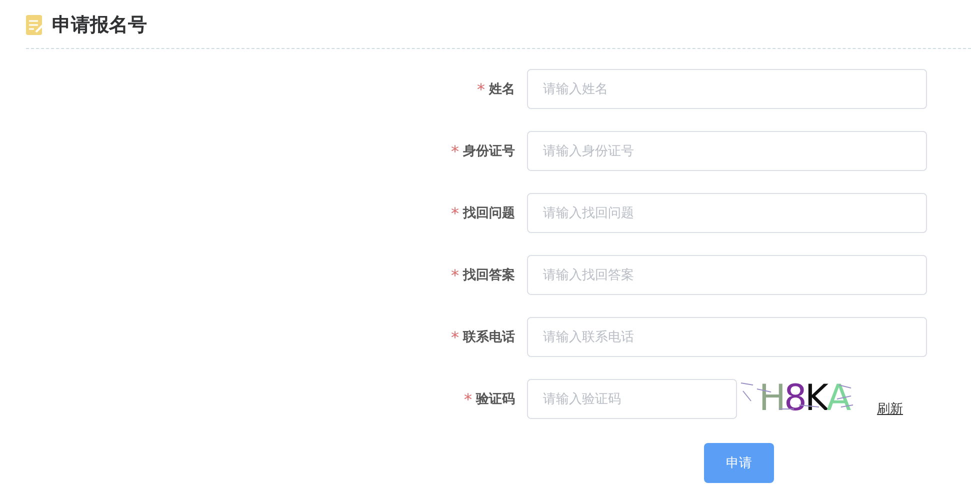  I want to click on captcha-character: A, so click(838, 399).